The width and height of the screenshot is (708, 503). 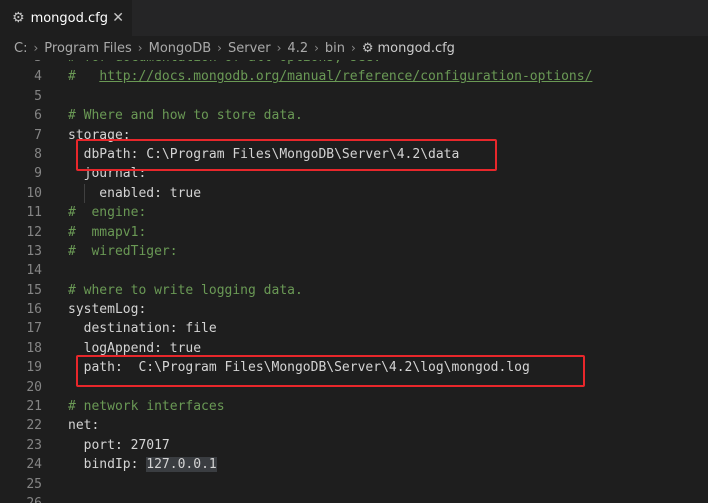 What do you see at coordinates (34, 271) in the screenshot?
I see `line-number: 14` at bounding box center [34, 271].